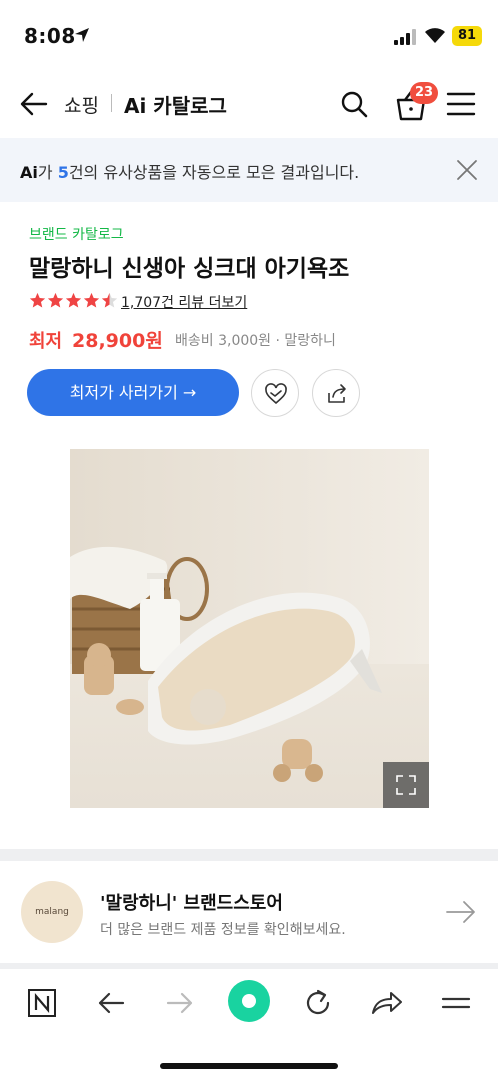 The height and width of the screenshot is (1080, 498). What do you see at coordinates (82, 35) in the screenshot?
I see `location-arrow-icon` at bounding box center [82, 35].